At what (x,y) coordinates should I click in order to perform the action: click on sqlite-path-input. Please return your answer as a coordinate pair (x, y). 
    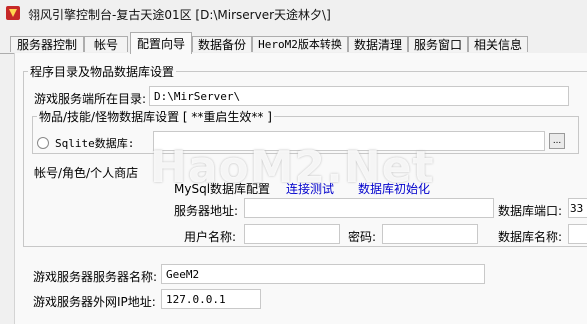
    Looking at the image, I should click on (349, 141).